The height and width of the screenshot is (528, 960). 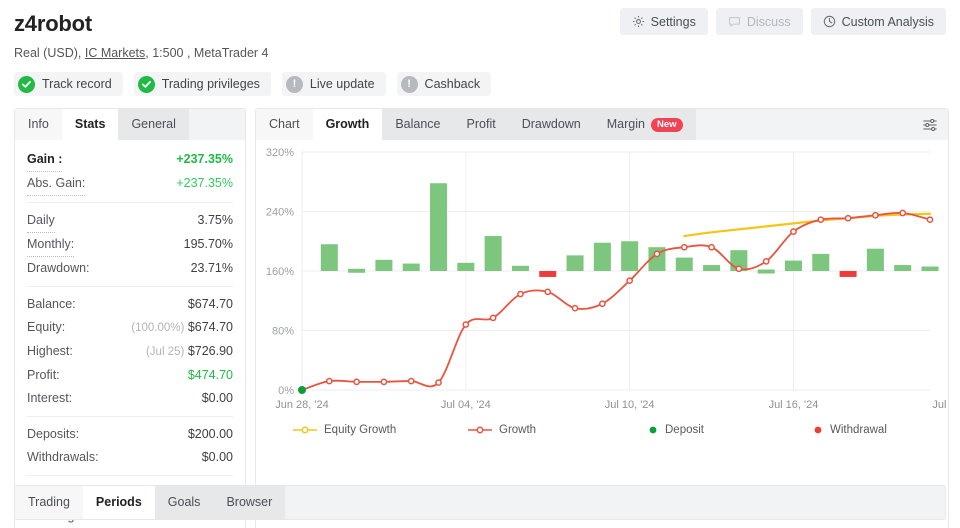 I want to click on tab-balance: Balance, so click(x=418, y=124).